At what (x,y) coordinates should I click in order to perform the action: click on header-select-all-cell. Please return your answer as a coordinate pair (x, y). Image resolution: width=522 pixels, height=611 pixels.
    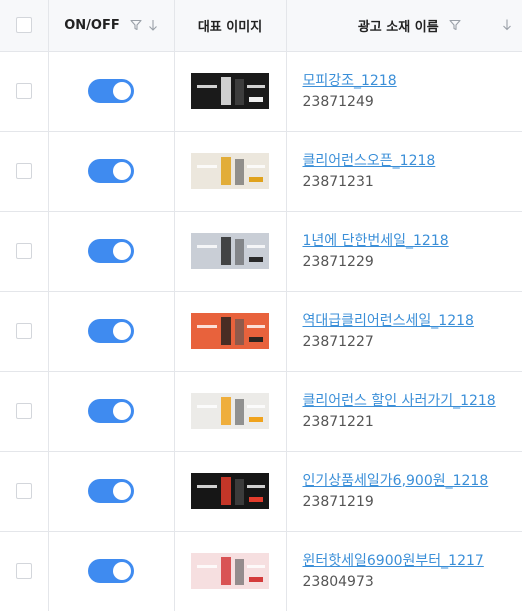
    Looking at the image, I should click on (24, 26).